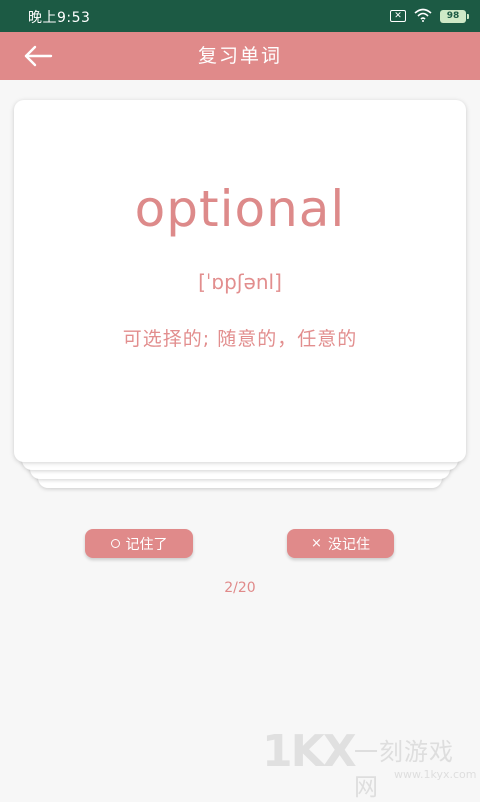 This screenshot has height=802, width=480. Describe the element at coordinates (309, 751) in the screenshot. I see `watermark-logo-text: 1KX` at that location.